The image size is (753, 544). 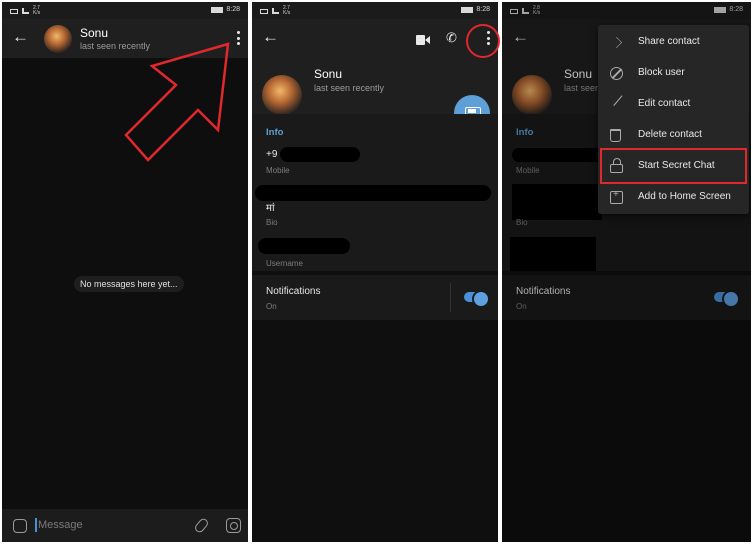 What do you see at coordinates (201, 525) in the screenshot?
I see `attach-icon` at bounding box center [201, 525].